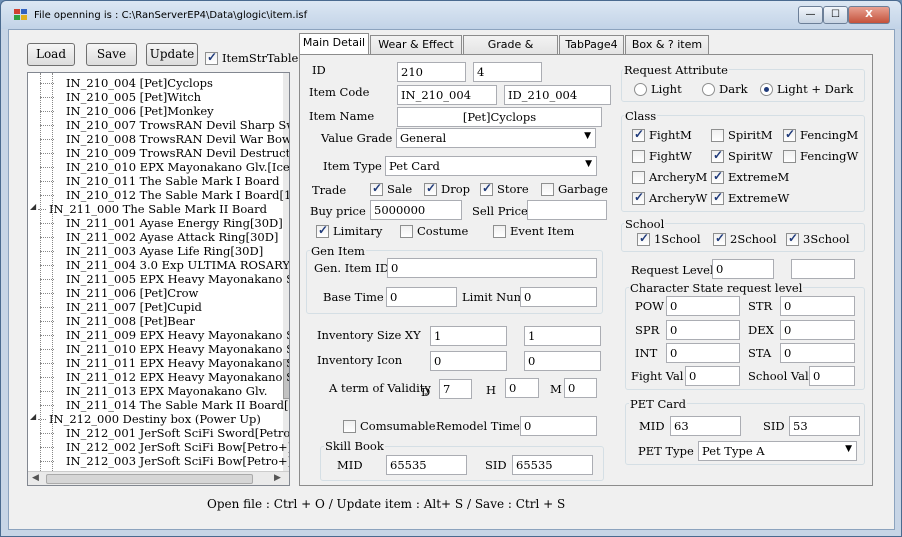 The height and width of the screenshot is (537, 902). Describe the element at coordinates (646, 353) in the screenshot. I see `int-label: INT` at that location.